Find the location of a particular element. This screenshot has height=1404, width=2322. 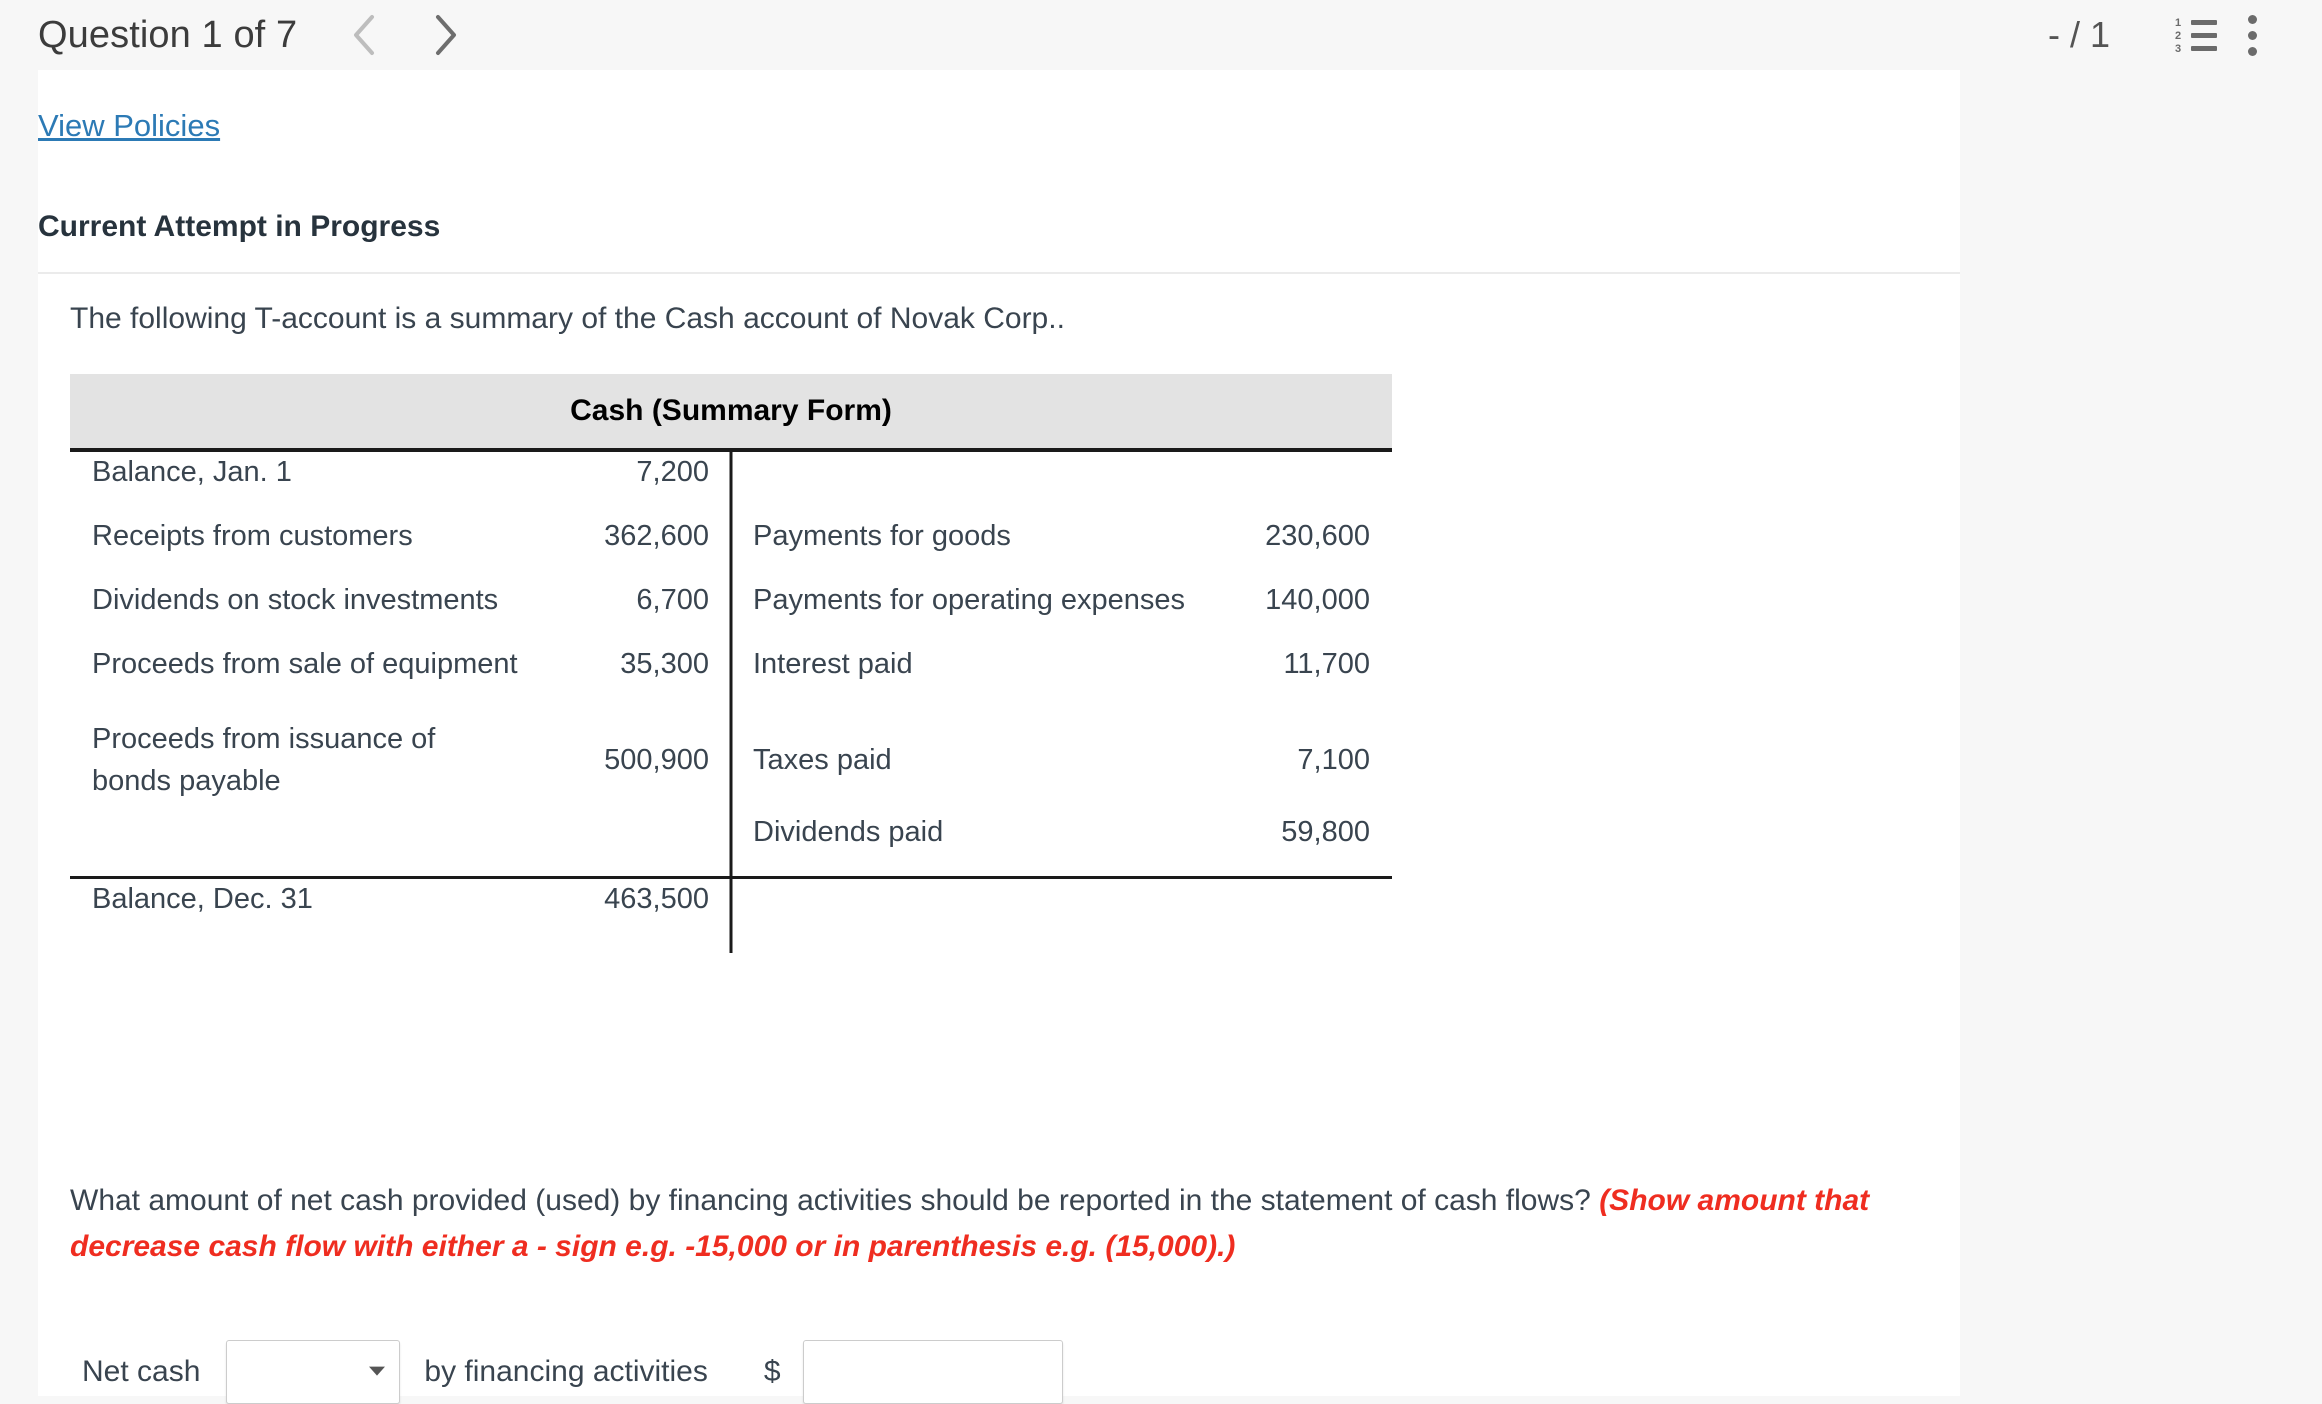

table-row: Taxes paid 7,100 is located at coordinates (1061, 760).